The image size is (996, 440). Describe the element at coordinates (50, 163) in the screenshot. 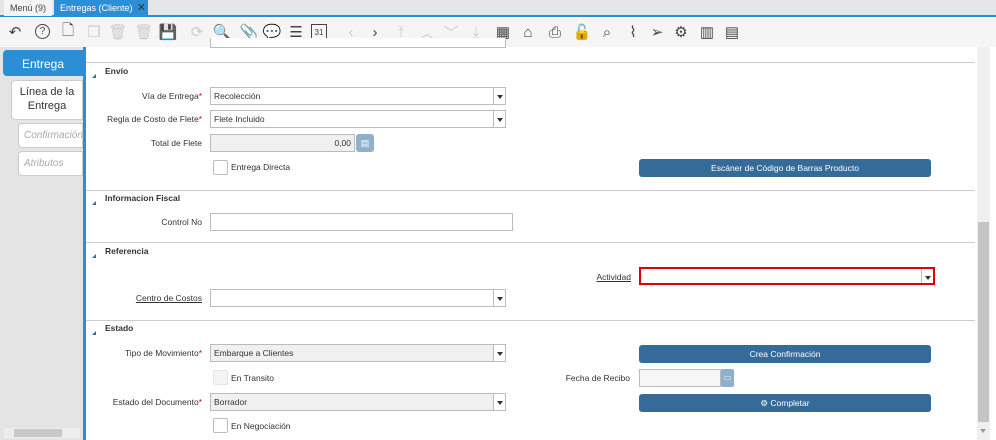

I see `tab-atributos: Atributos` at that location.